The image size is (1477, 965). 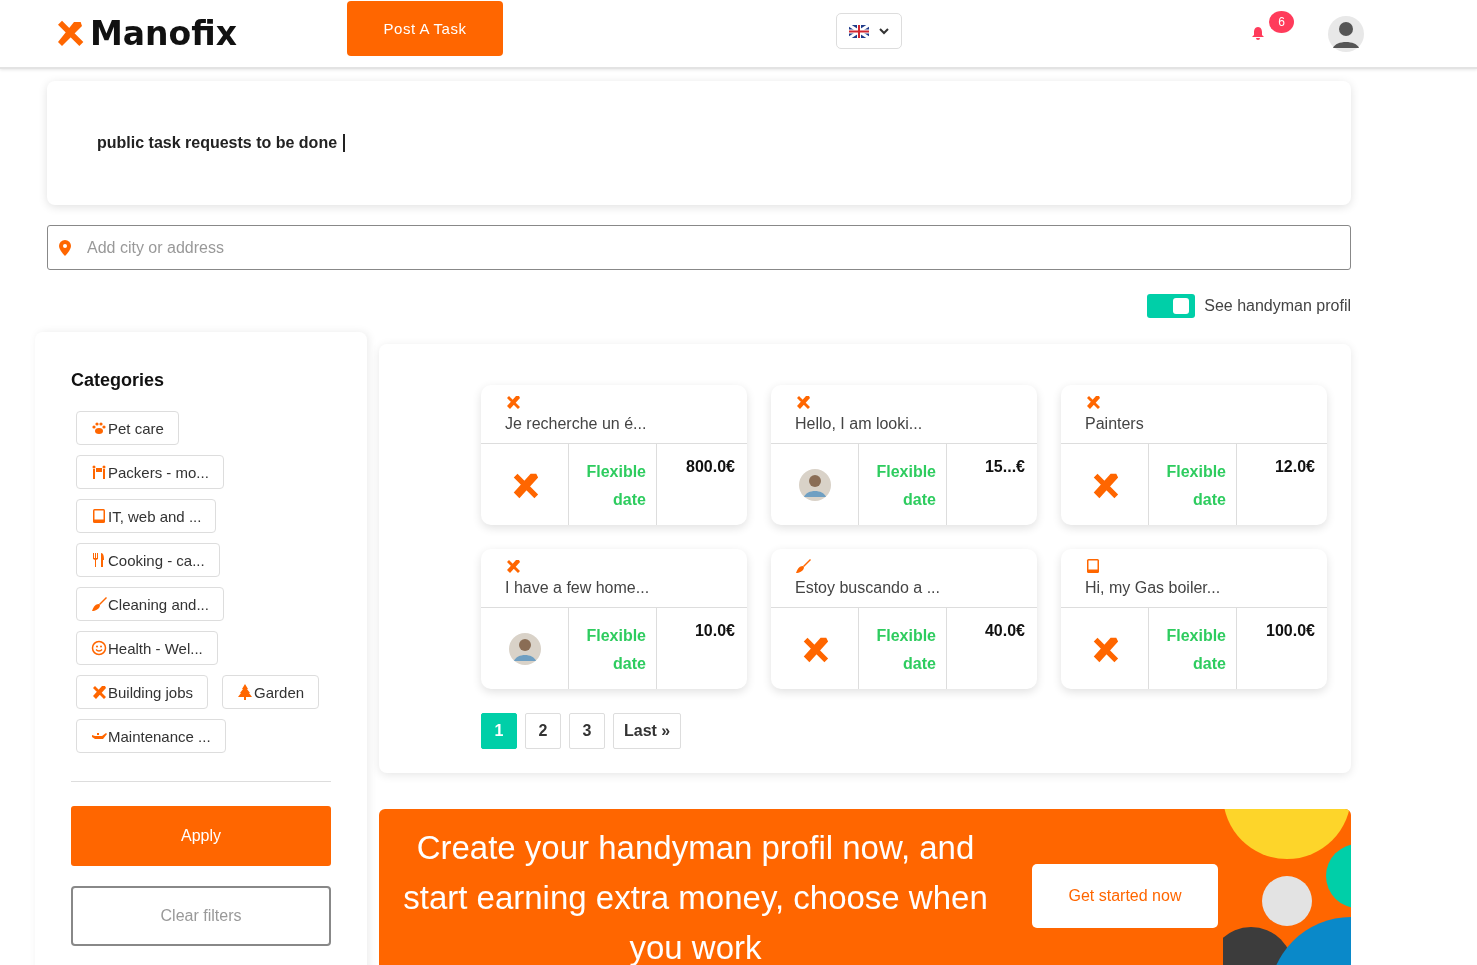 I want to click on category-chip: Building jobs, so click(x=142, y=692).